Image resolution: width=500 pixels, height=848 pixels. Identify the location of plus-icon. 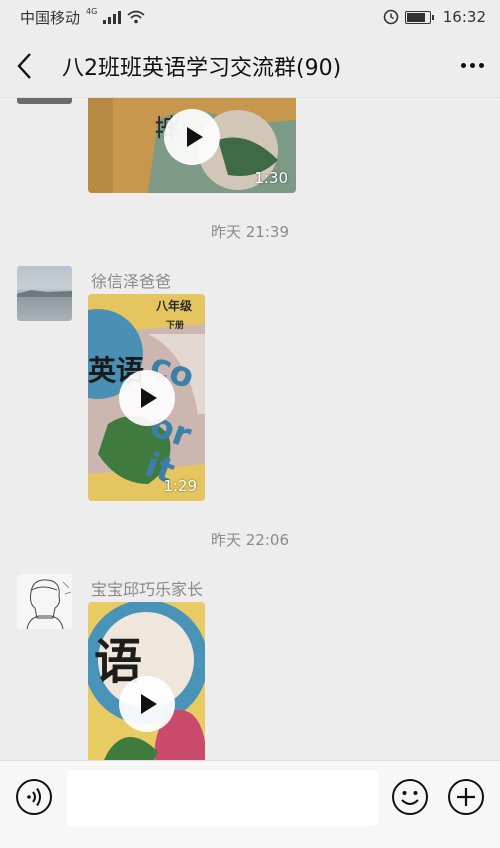
(466, 797).